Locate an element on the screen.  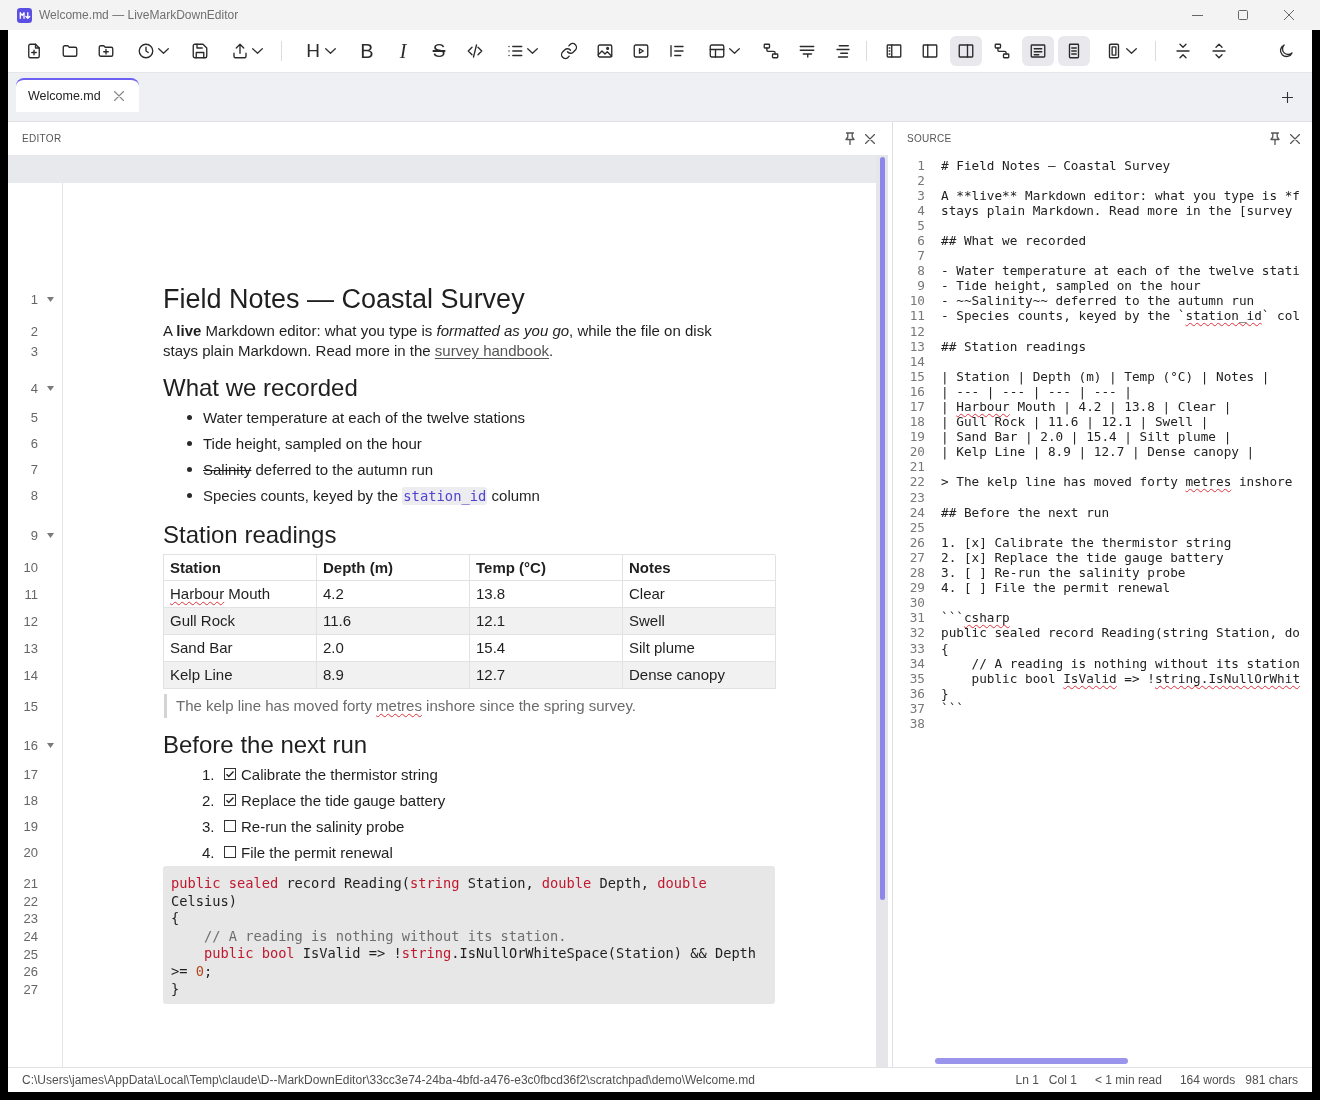
quote-lines-icon is located at coordinates (677, 51).